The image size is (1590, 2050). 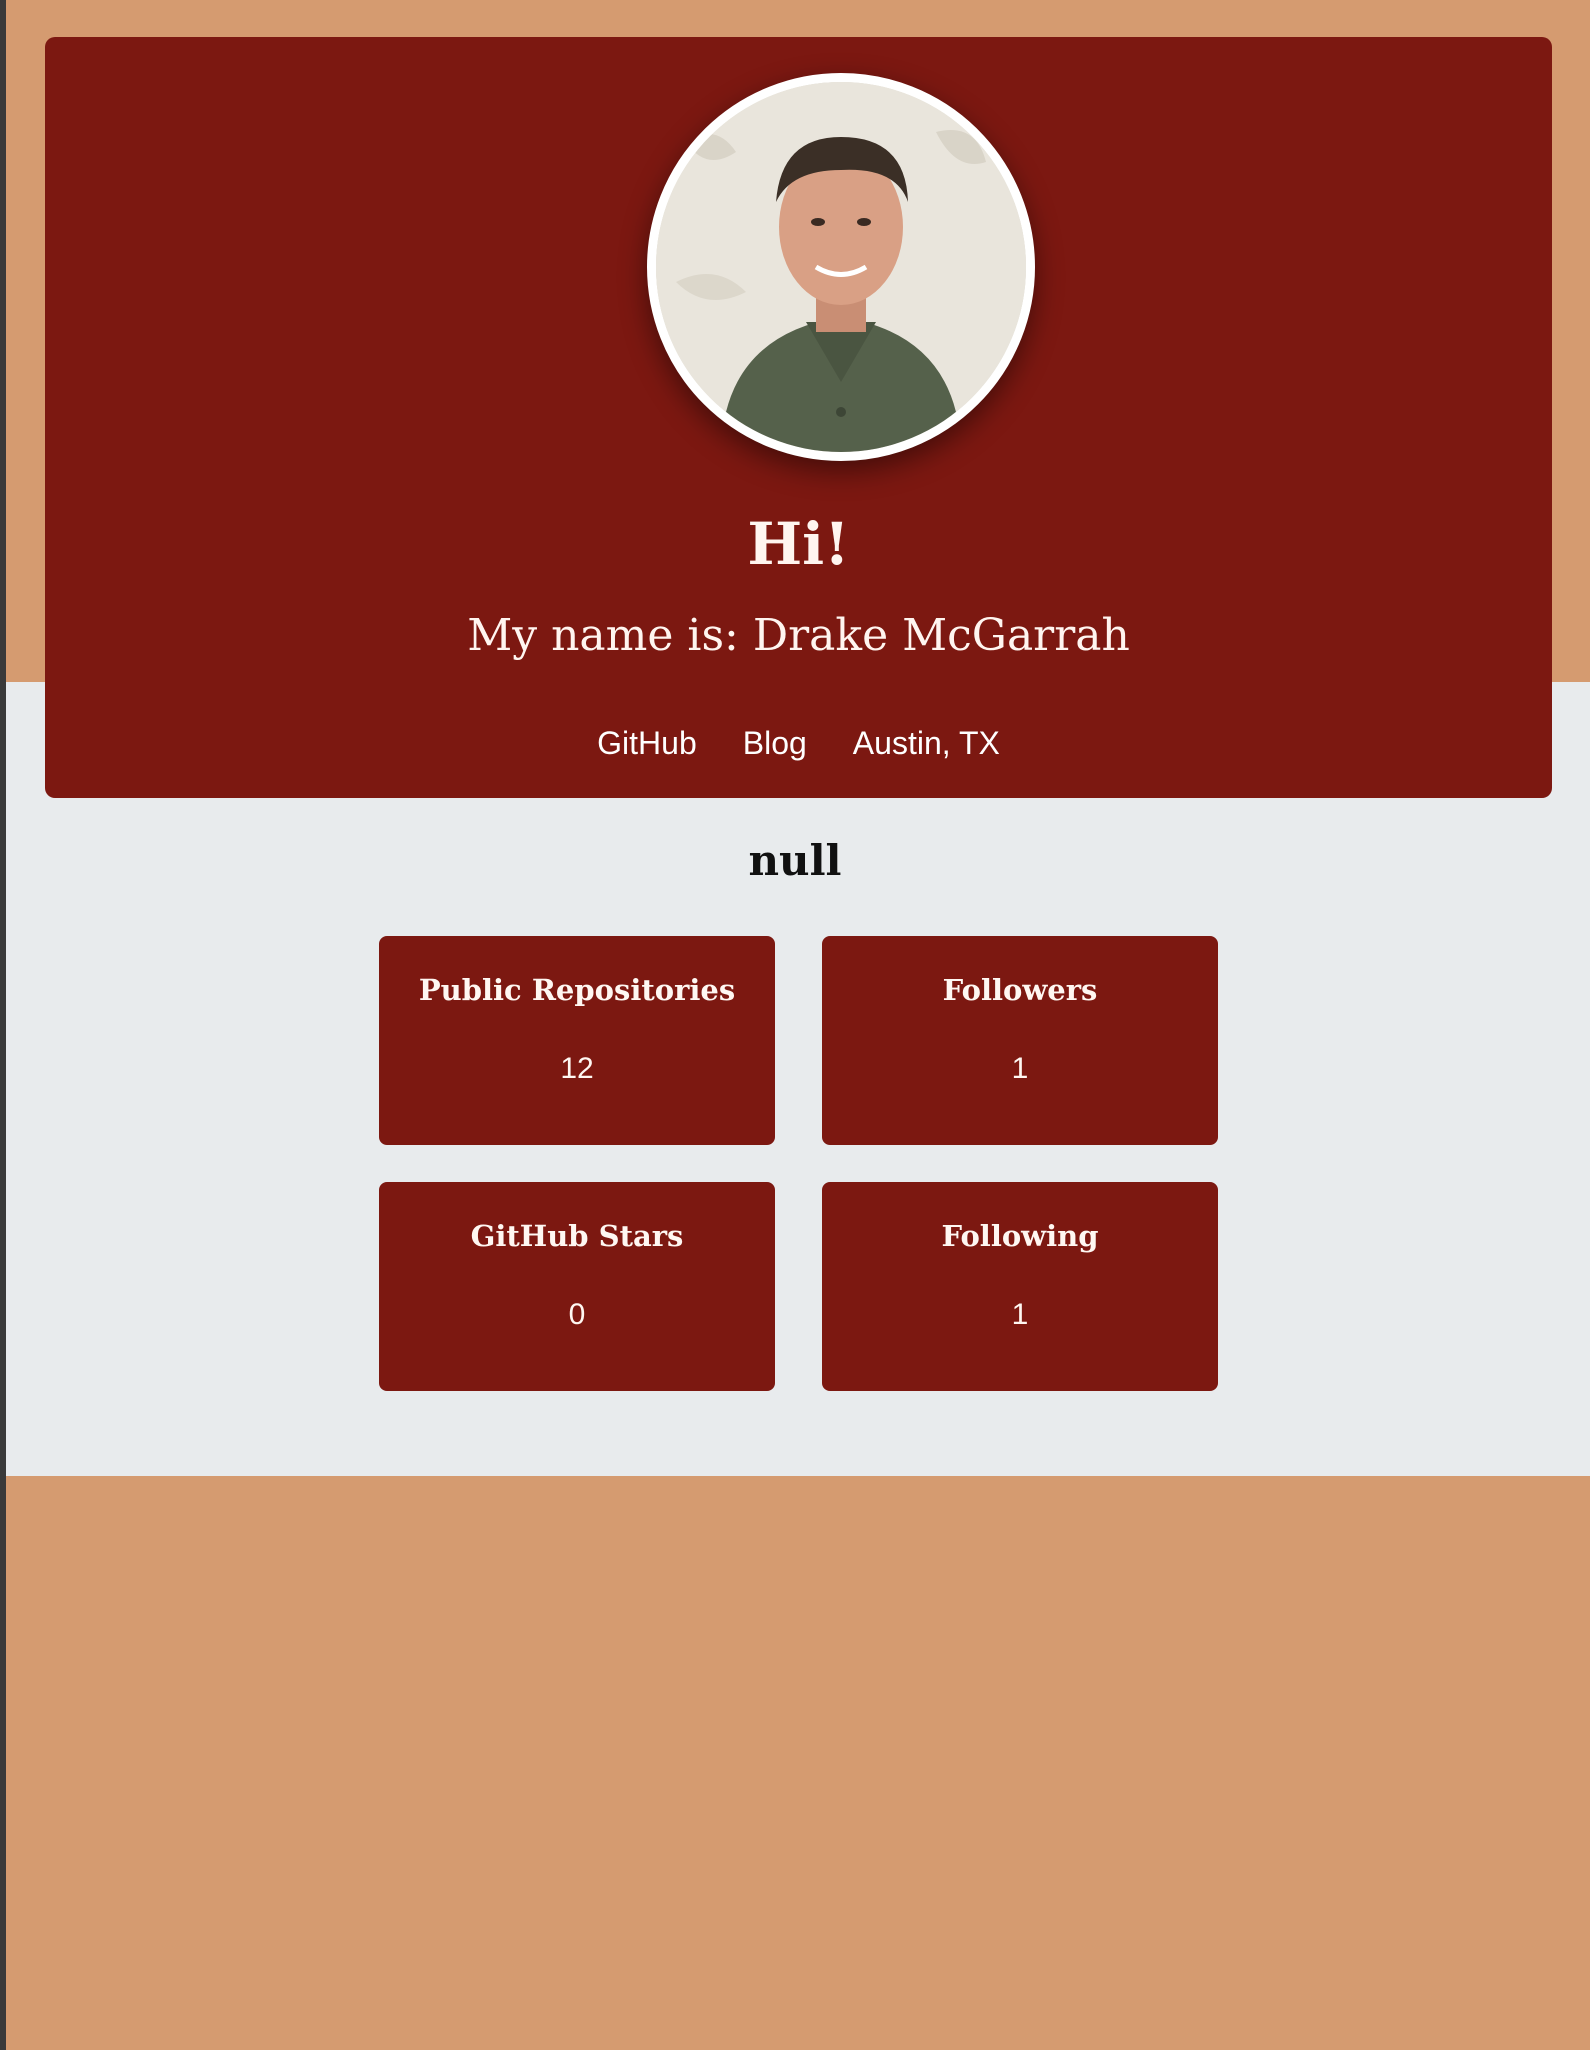 What do you see at coordinates (577, 1236) in the screenshot?
I see `stat-label: GitHub Stars` at bounding box center [577, 1236].